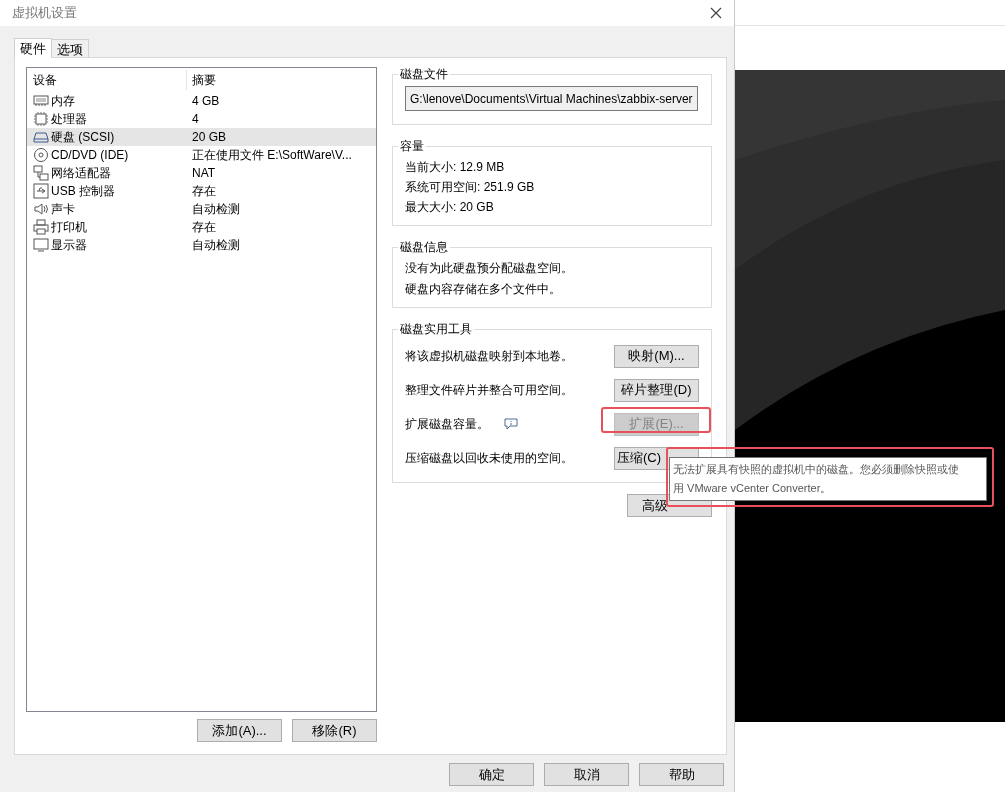  I want to click on close-button, so click(716, 13).